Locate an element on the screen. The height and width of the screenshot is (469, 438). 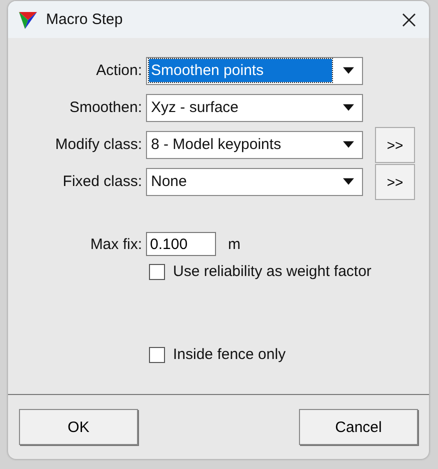
field-label: Max fix: is located at coordinates (116, 244).